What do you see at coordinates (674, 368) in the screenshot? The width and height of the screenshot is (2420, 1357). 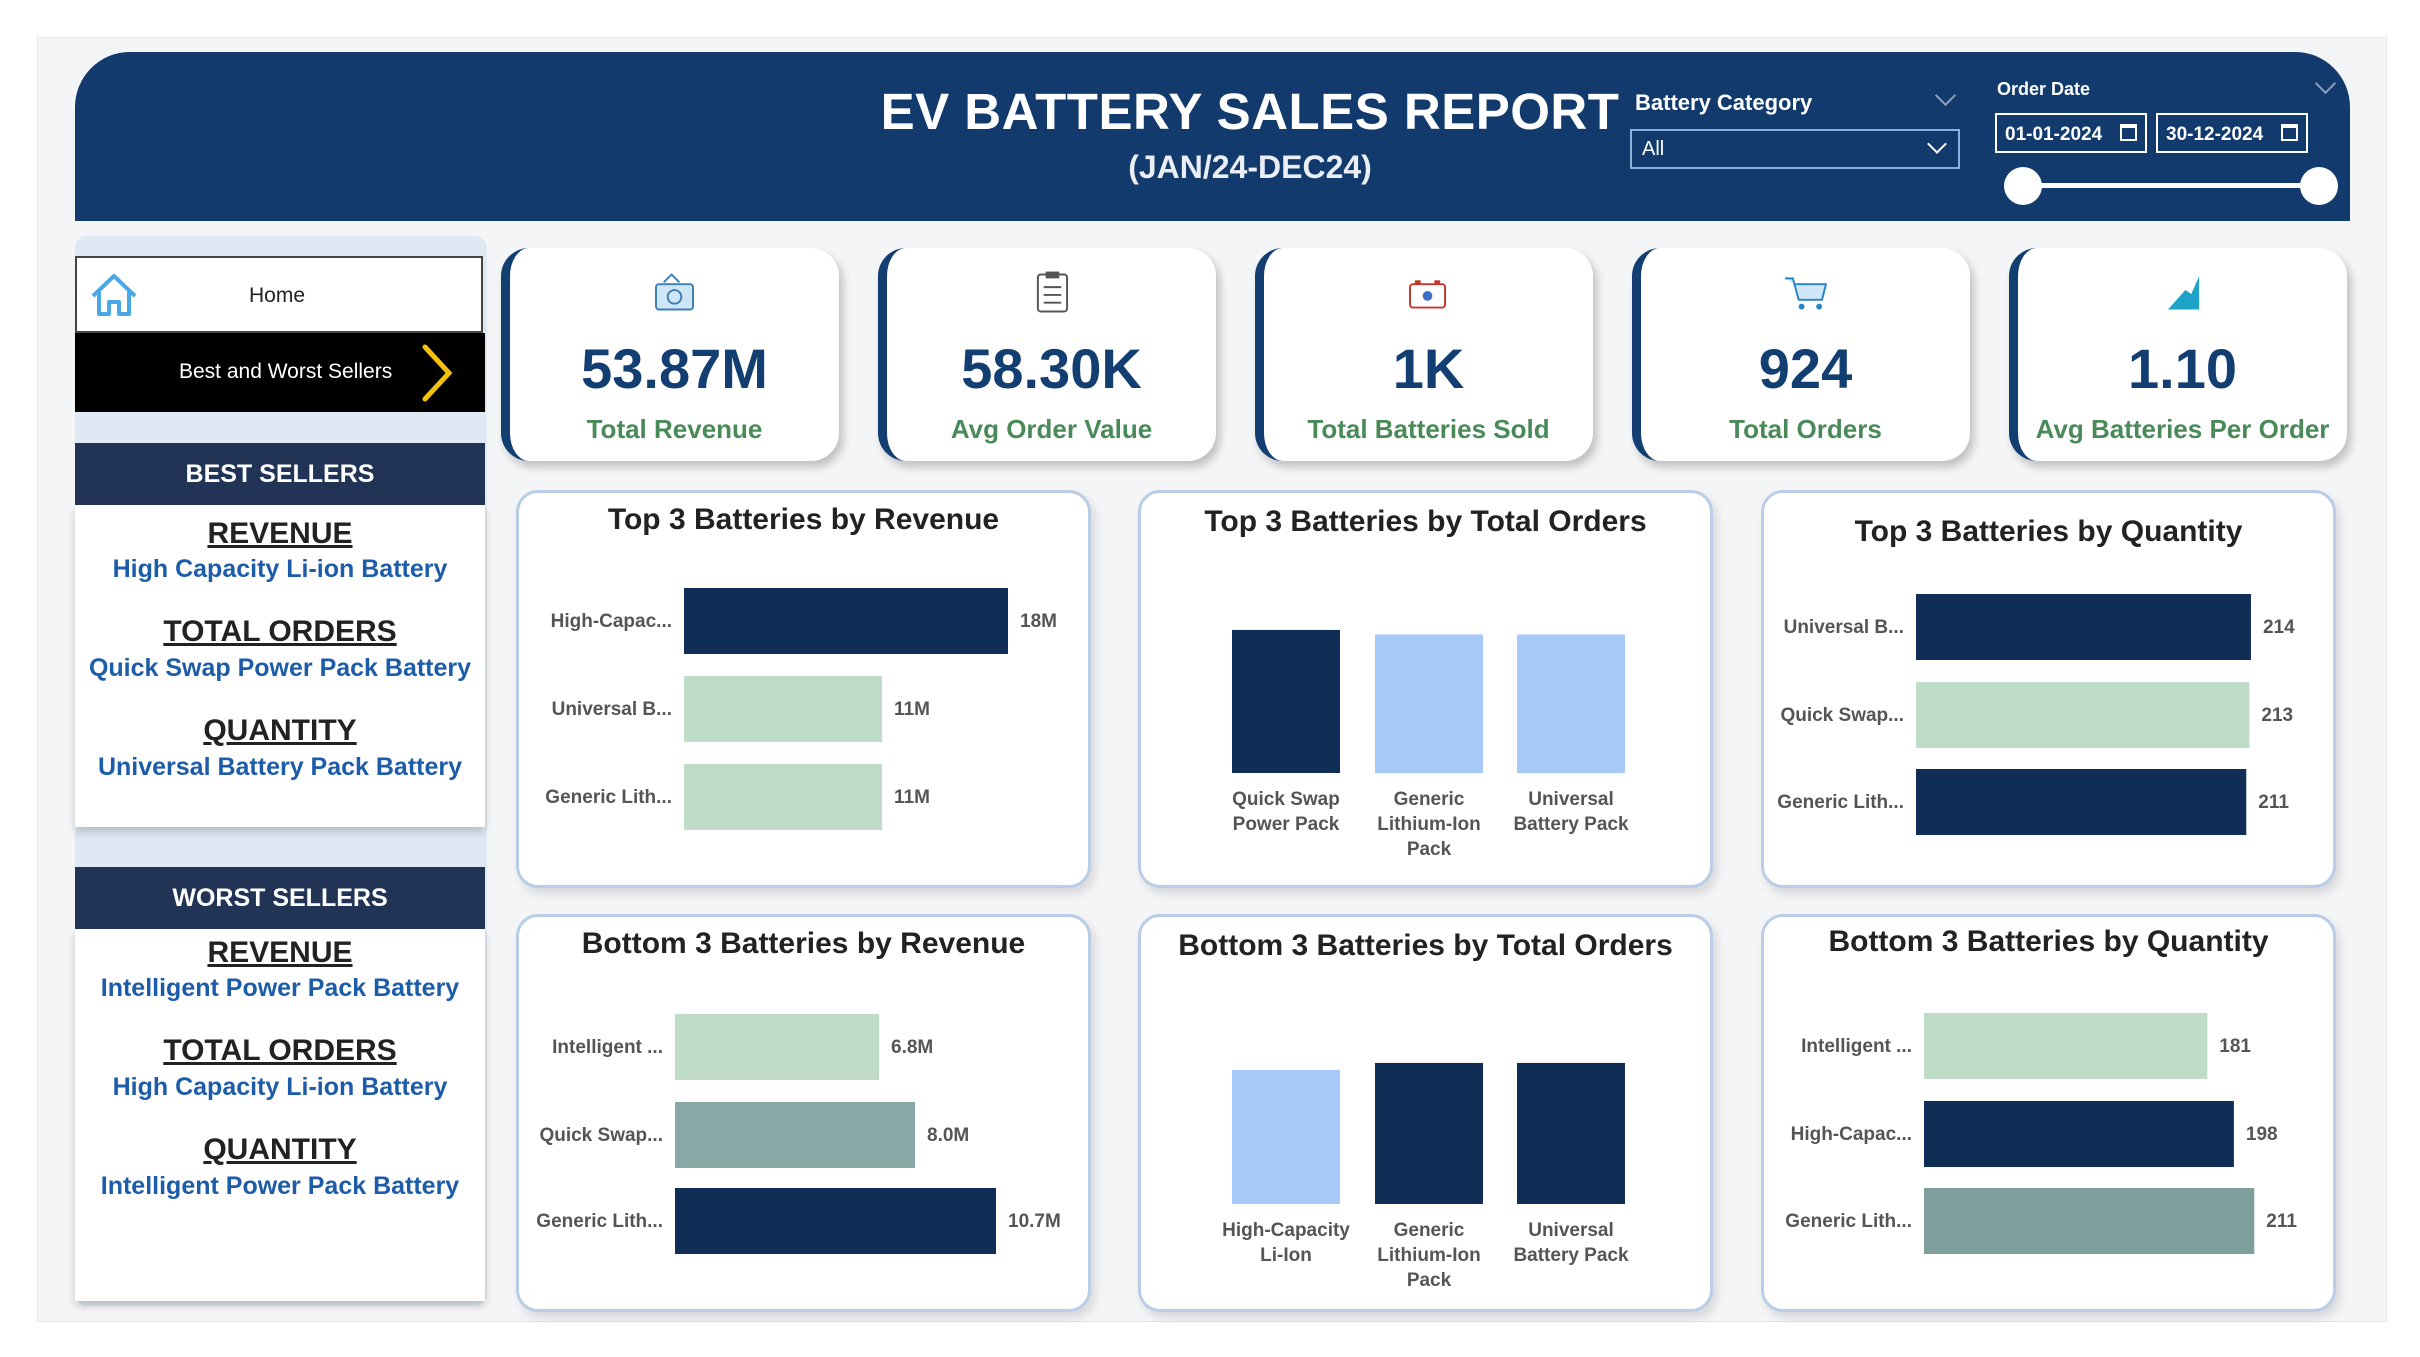 I see `kpi-value: 53.87M` at bounding box center [674, 368].